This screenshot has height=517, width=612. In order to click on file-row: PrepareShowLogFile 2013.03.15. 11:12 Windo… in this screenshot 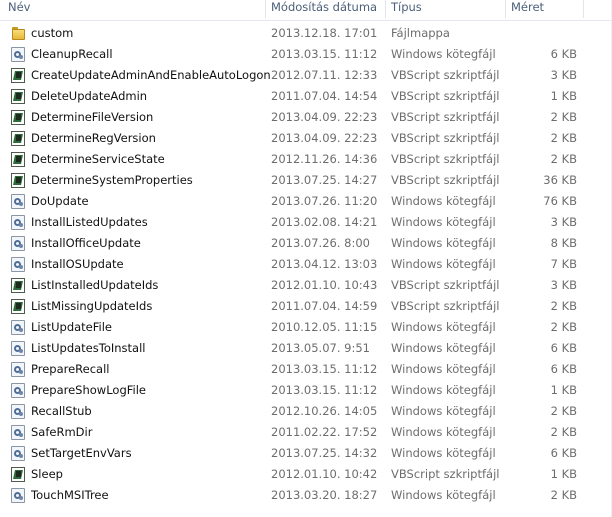, I will do `click(306, 391)`.